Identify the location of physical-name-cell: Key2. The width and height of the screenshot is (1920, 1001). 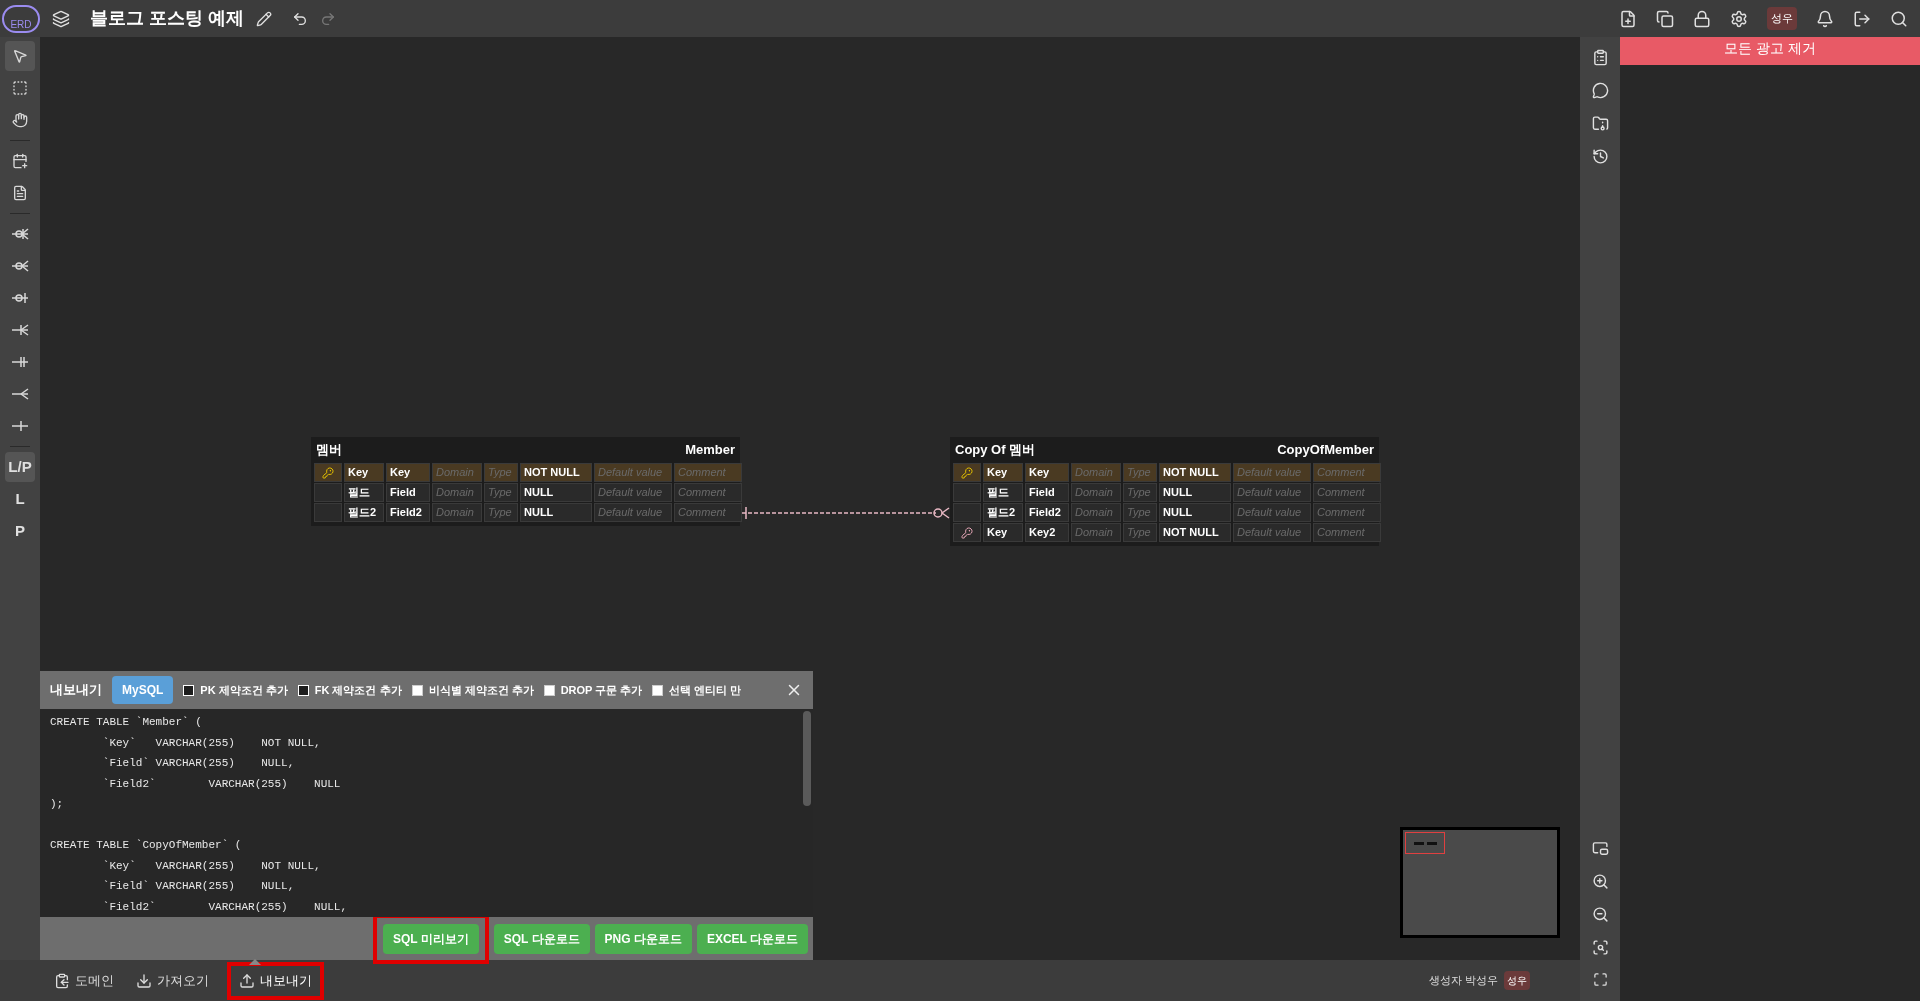
(1047, 532).